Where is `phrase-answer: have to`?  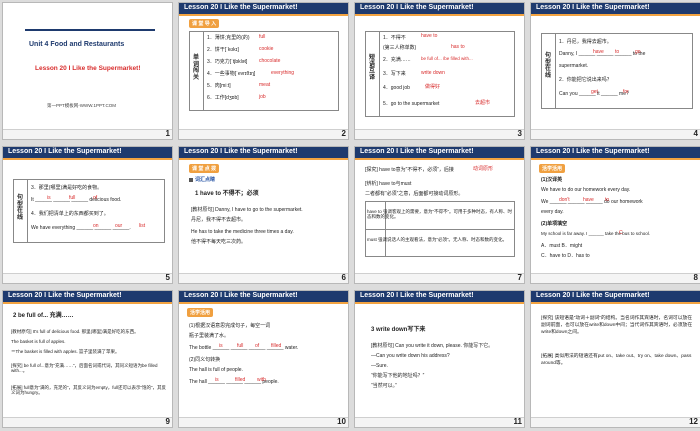 phrase-answer: have to is located at coordinates (429, 36).